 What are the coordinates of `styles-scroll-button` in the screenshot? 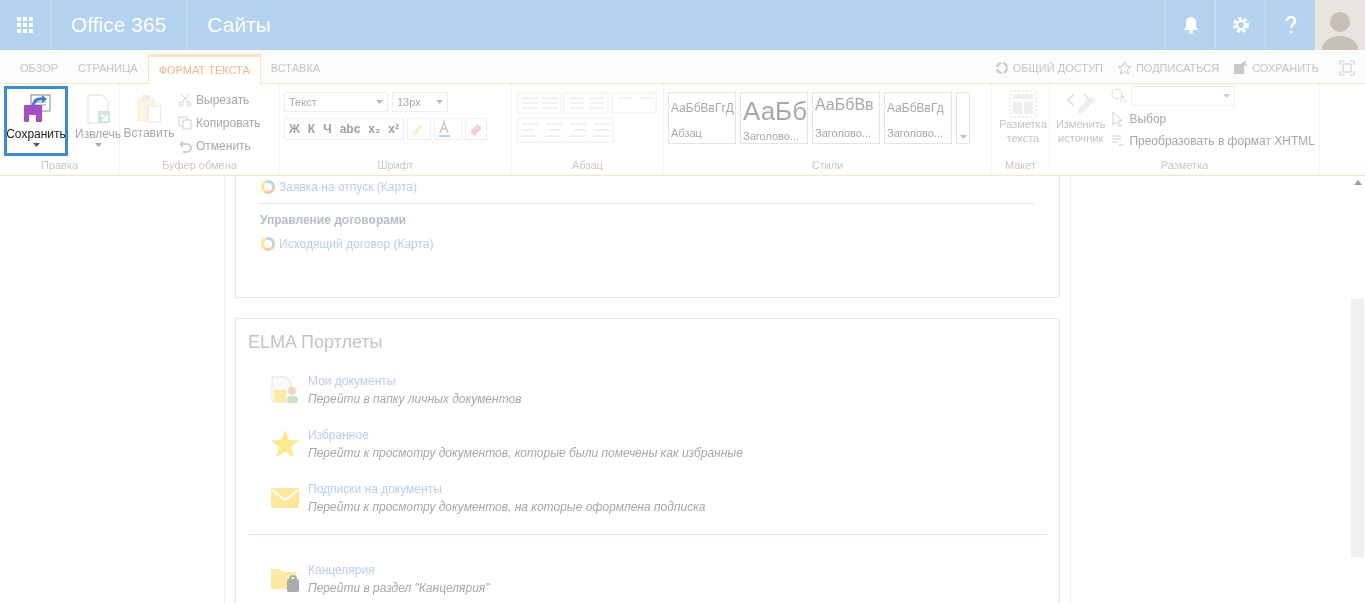 It's located at (963, 118).